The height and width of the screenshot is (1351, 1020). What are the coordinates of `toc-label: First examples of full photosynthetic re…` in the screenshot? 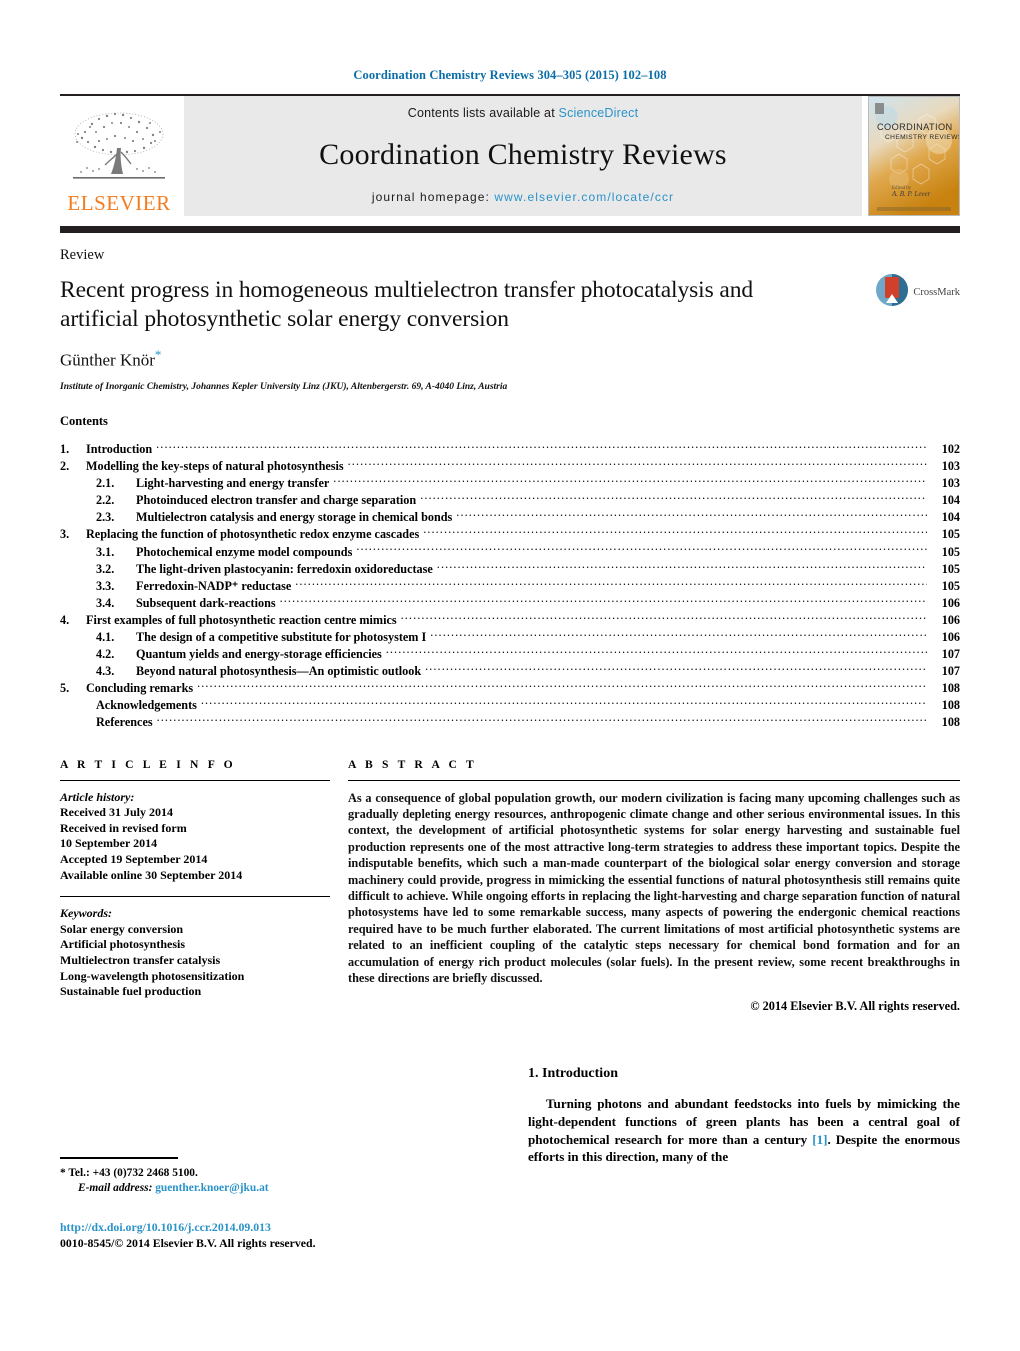 It's located at (241, 619).